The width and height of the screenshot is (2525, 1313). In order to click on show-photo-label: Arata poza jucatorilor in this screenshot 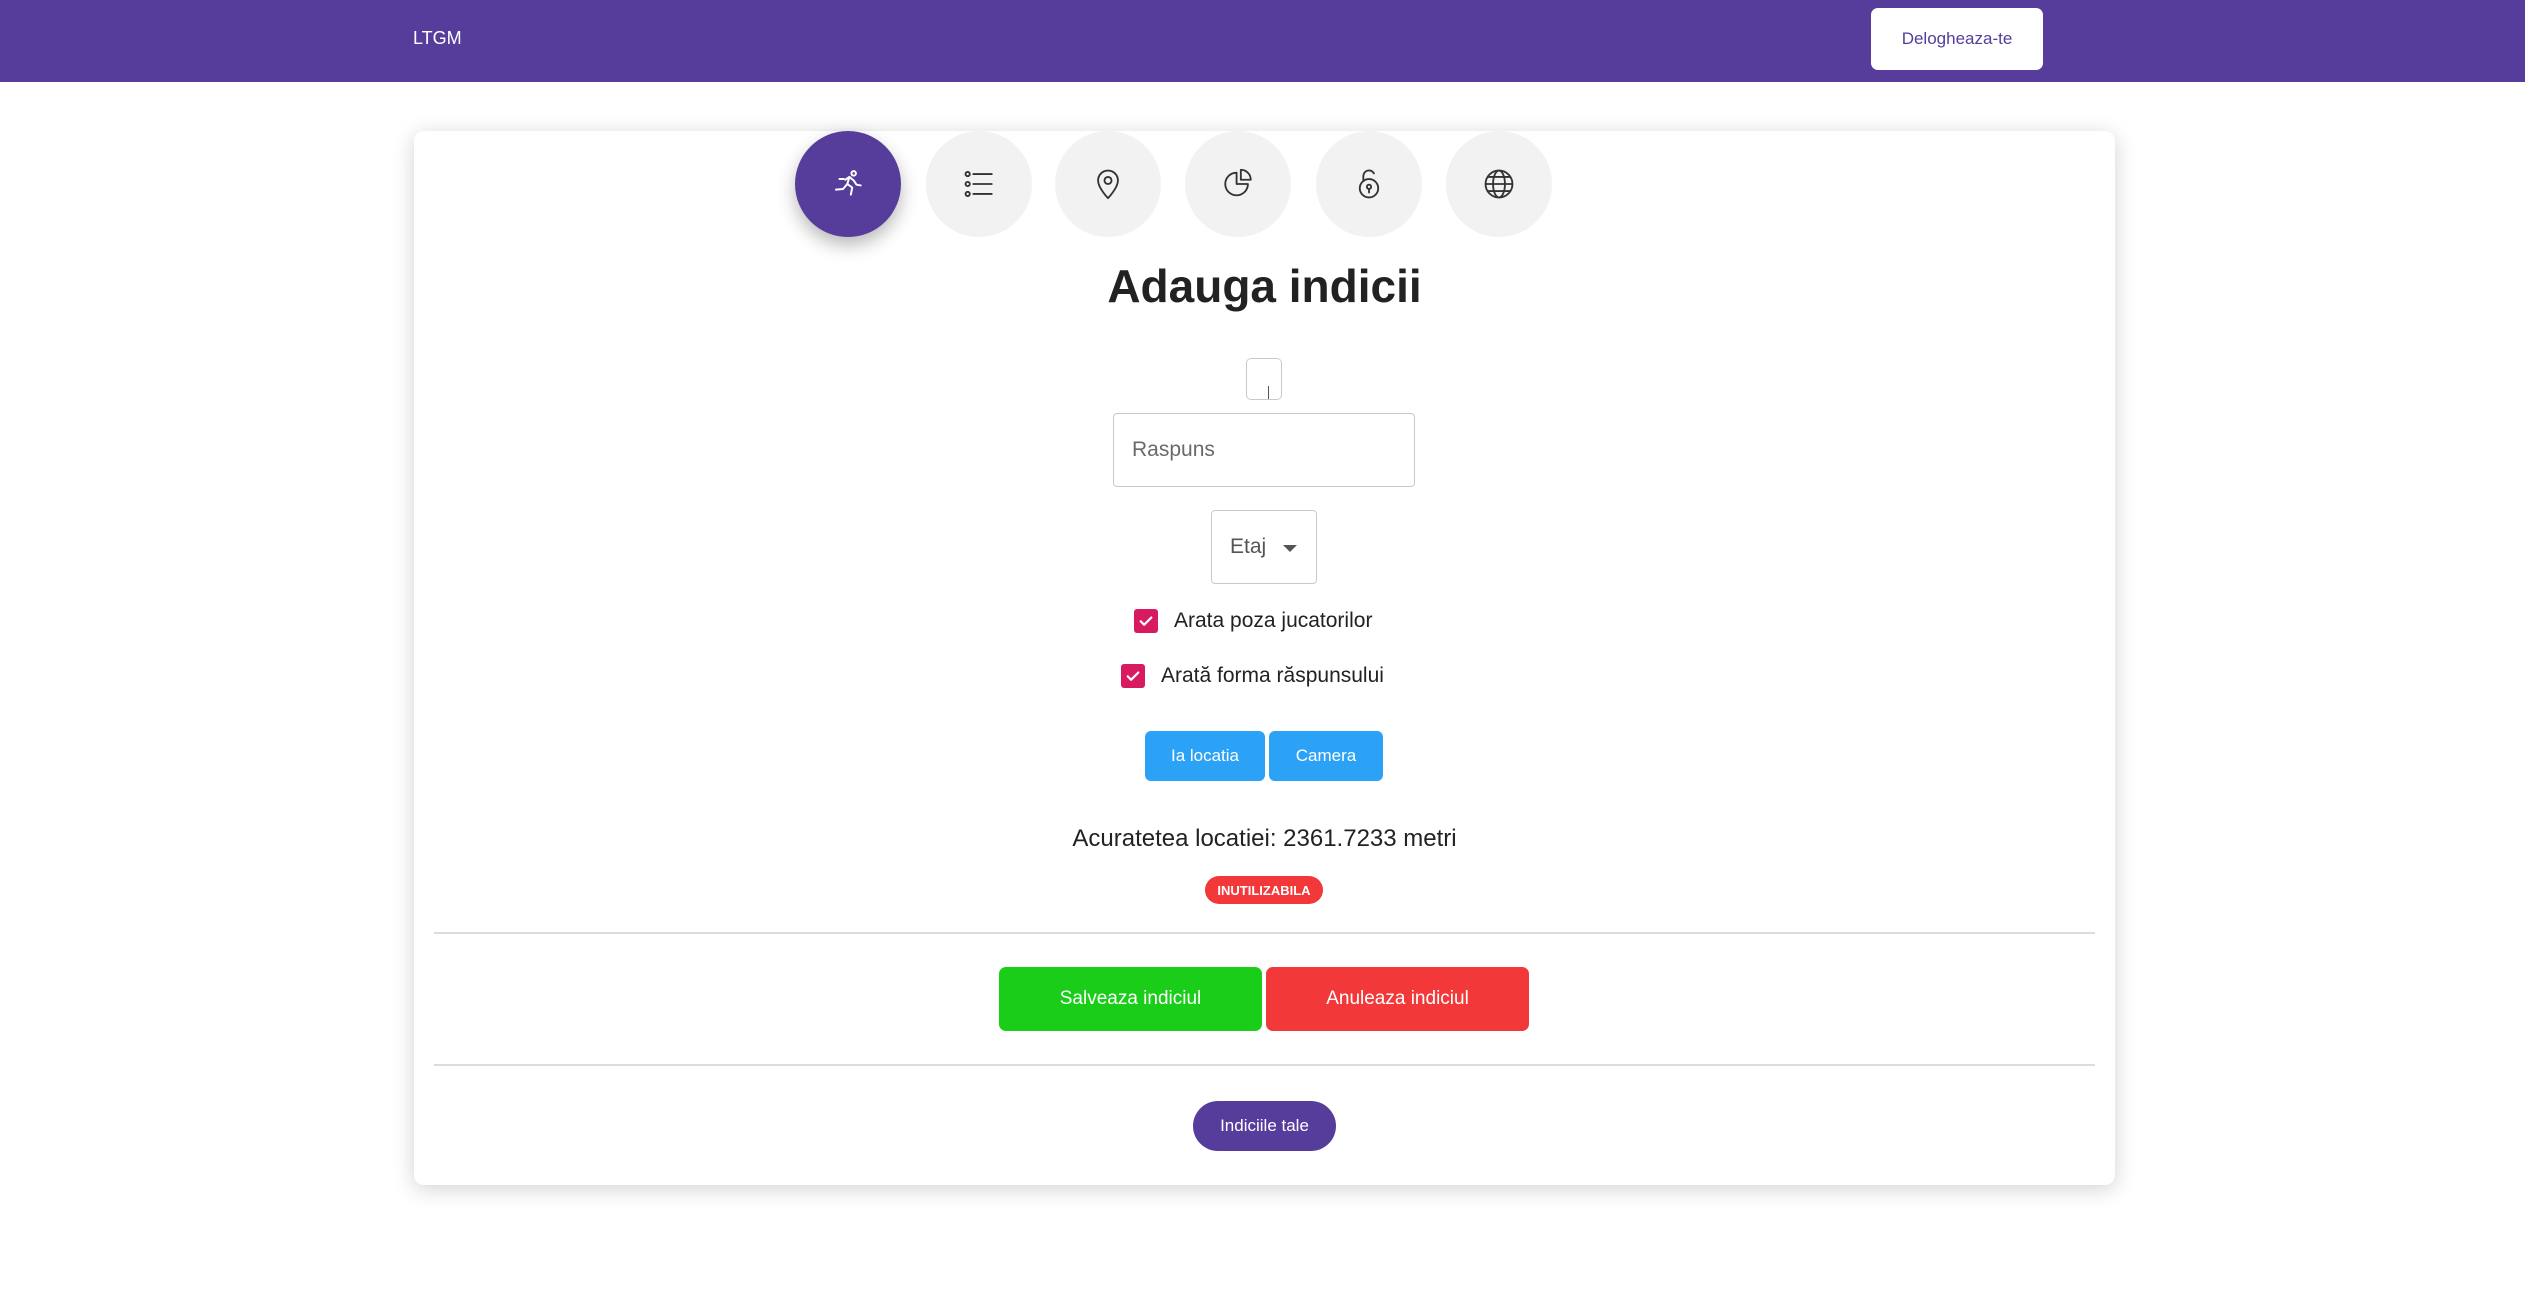, I will do `click(1273, 620)`.